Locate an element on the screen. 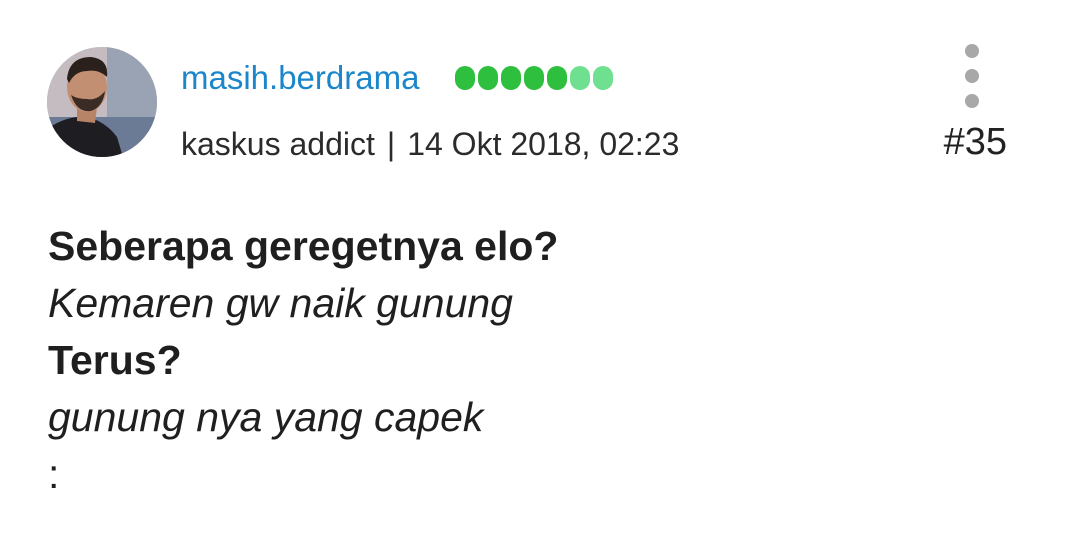  reputation-indicator is located at coordinates (534, 78).